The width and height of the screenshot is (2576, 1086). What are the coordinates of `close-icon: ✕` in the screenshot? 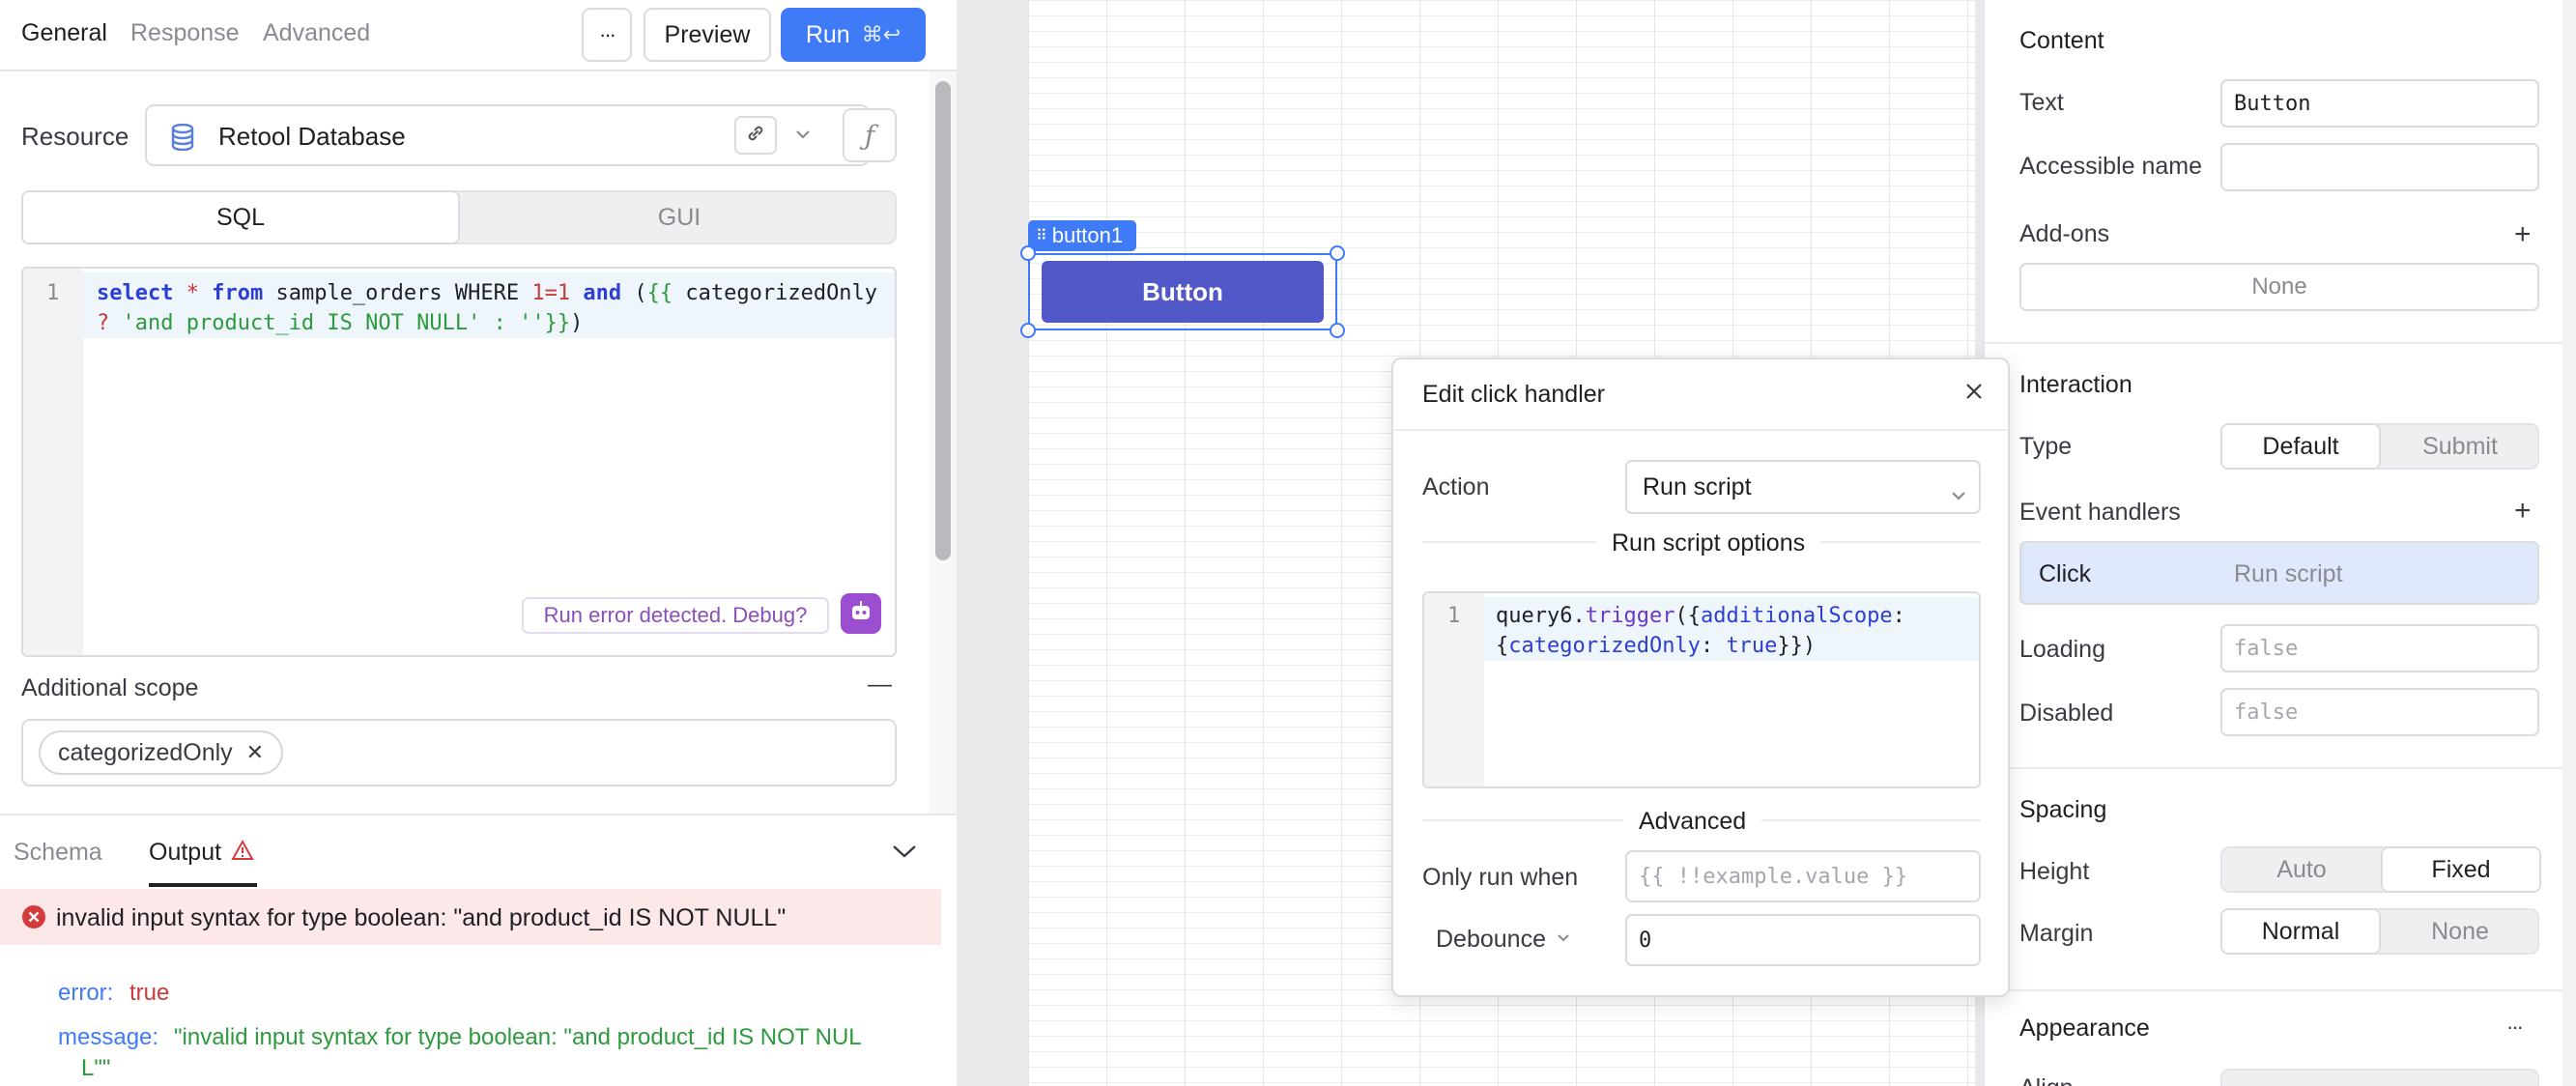 It's located at (255, 753).